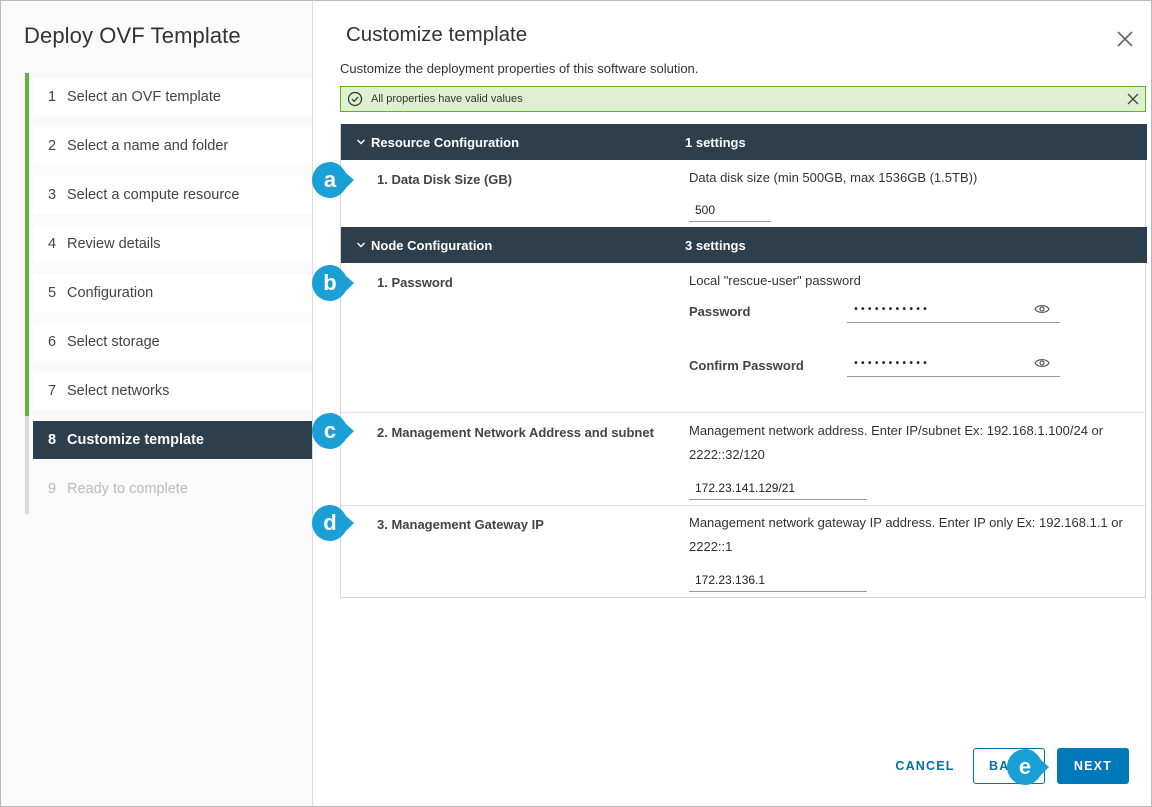 This screenshot has width=1152, height=807. What do you see at coordinates (52, 146) in the screenshot?
I see `step-number: 2` at bounding box center [52, 146].